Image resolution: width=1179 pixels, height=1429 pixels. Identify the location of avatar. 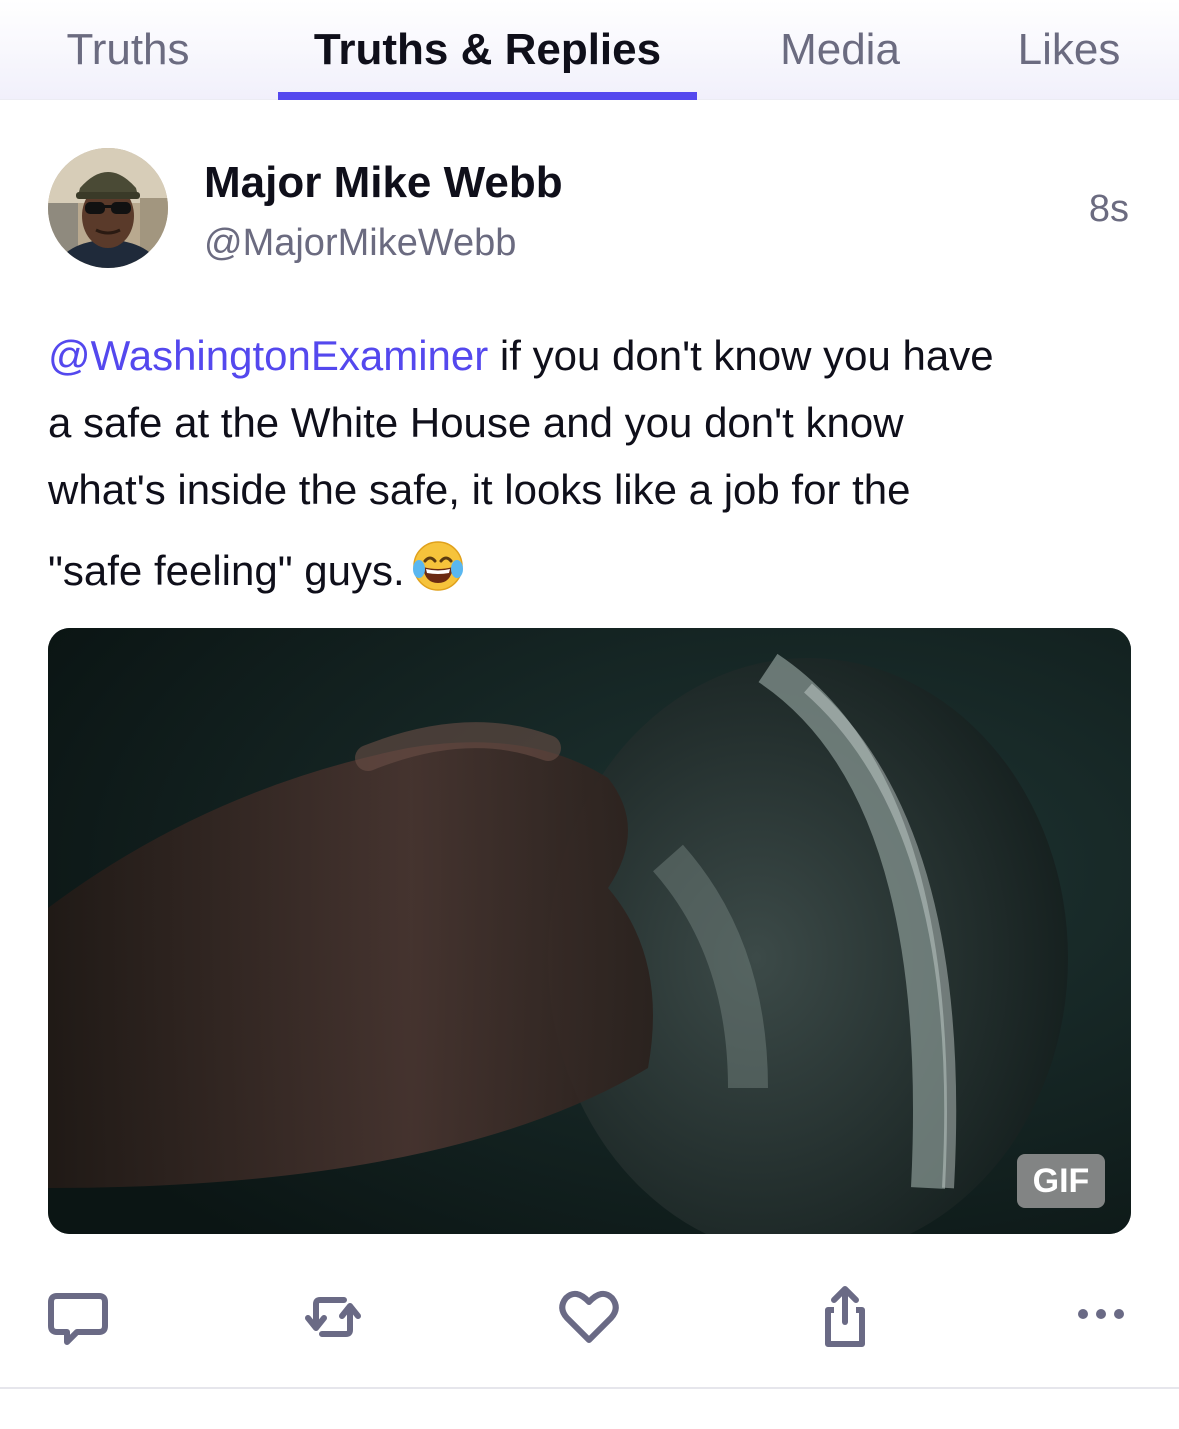
(108, 208).